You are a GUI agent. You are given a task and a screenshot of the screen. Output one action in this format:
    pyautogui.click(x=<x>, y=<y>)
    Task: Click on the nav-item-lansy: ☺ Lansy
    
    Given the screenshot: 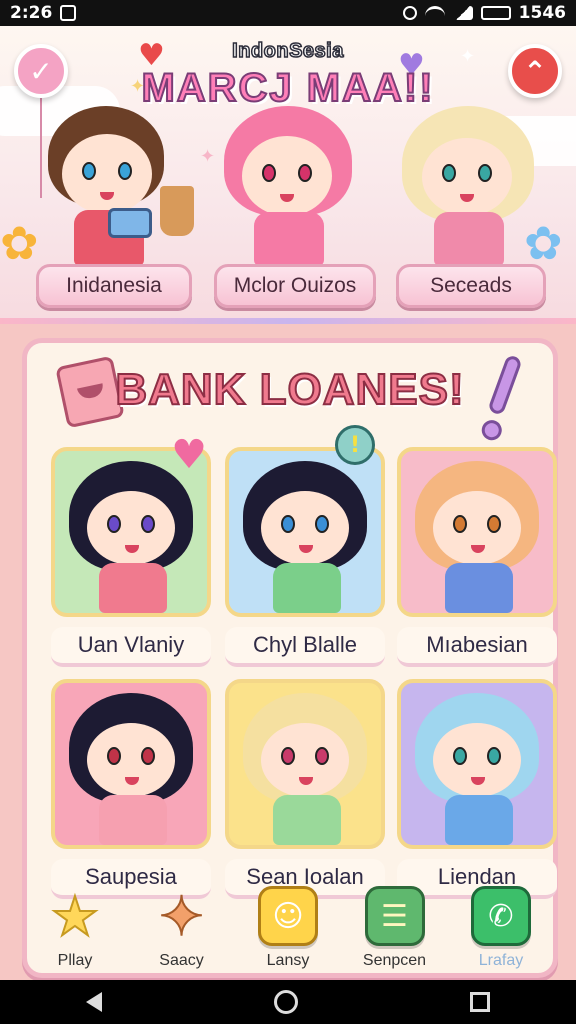 What is the action you would take?
    pyautogui.click(x=288, y=932)
    